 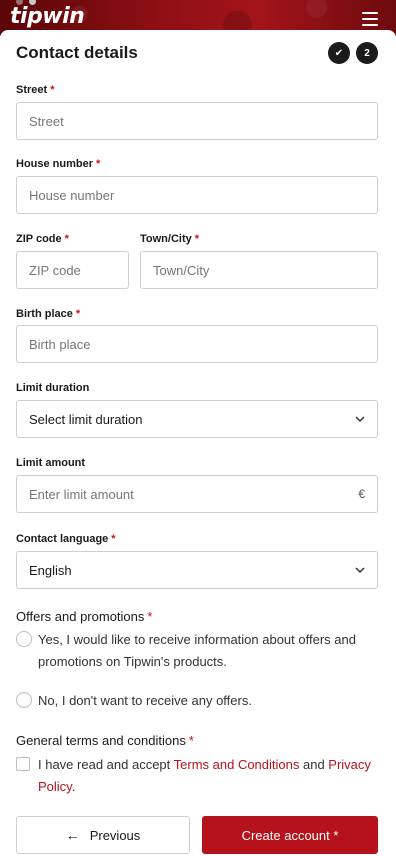 What do you see at coordinates (197, 570) in the screenshot?
I see `contact-language-select: English` at bounding box center [197, 570].